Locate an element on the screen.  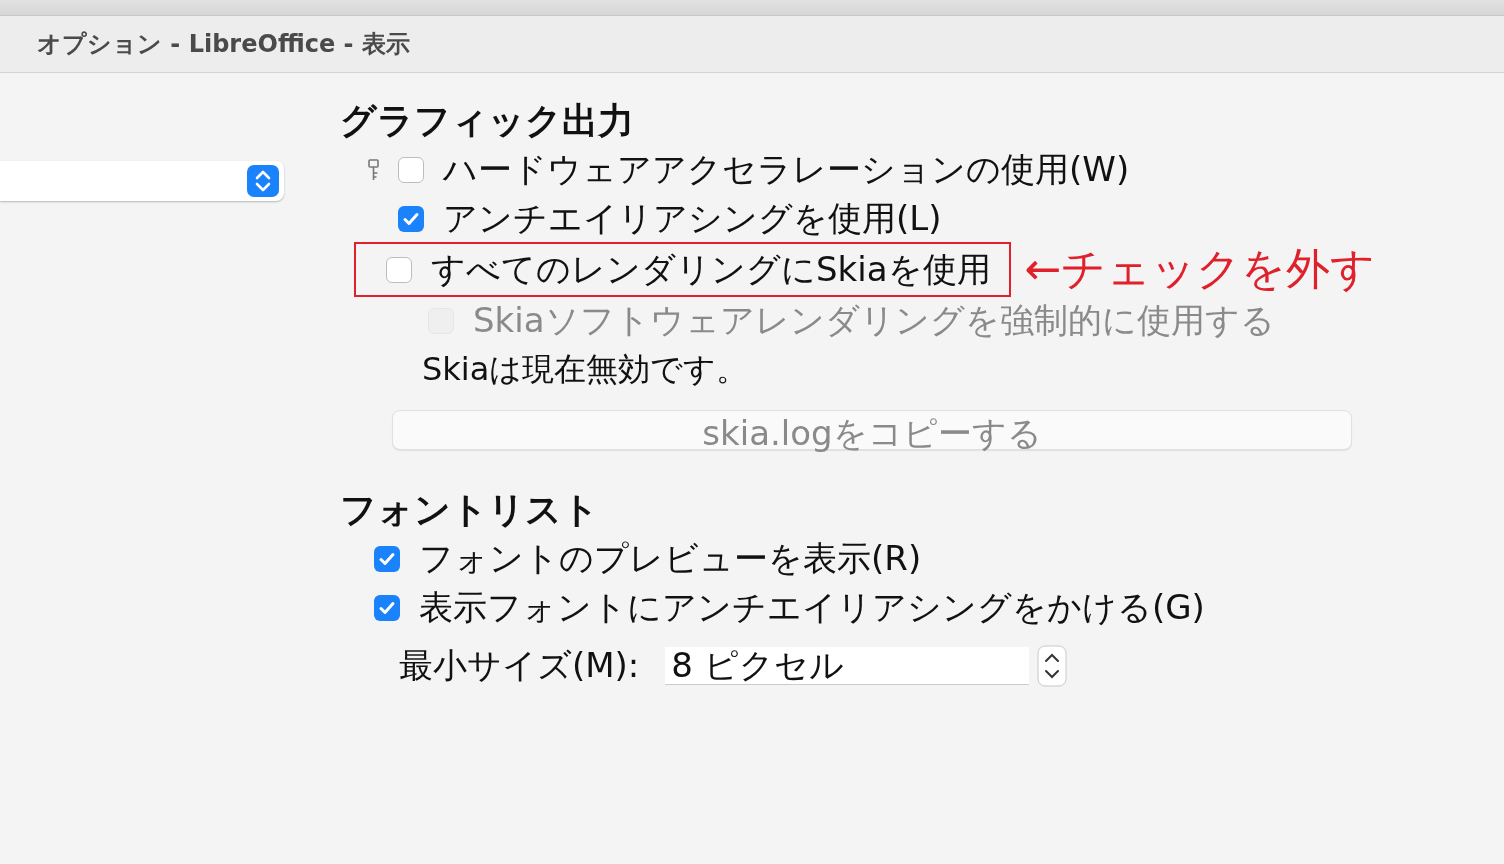
checkbox-label: フォントのプレビューを表示(R) is located at coordinates (670, 558).